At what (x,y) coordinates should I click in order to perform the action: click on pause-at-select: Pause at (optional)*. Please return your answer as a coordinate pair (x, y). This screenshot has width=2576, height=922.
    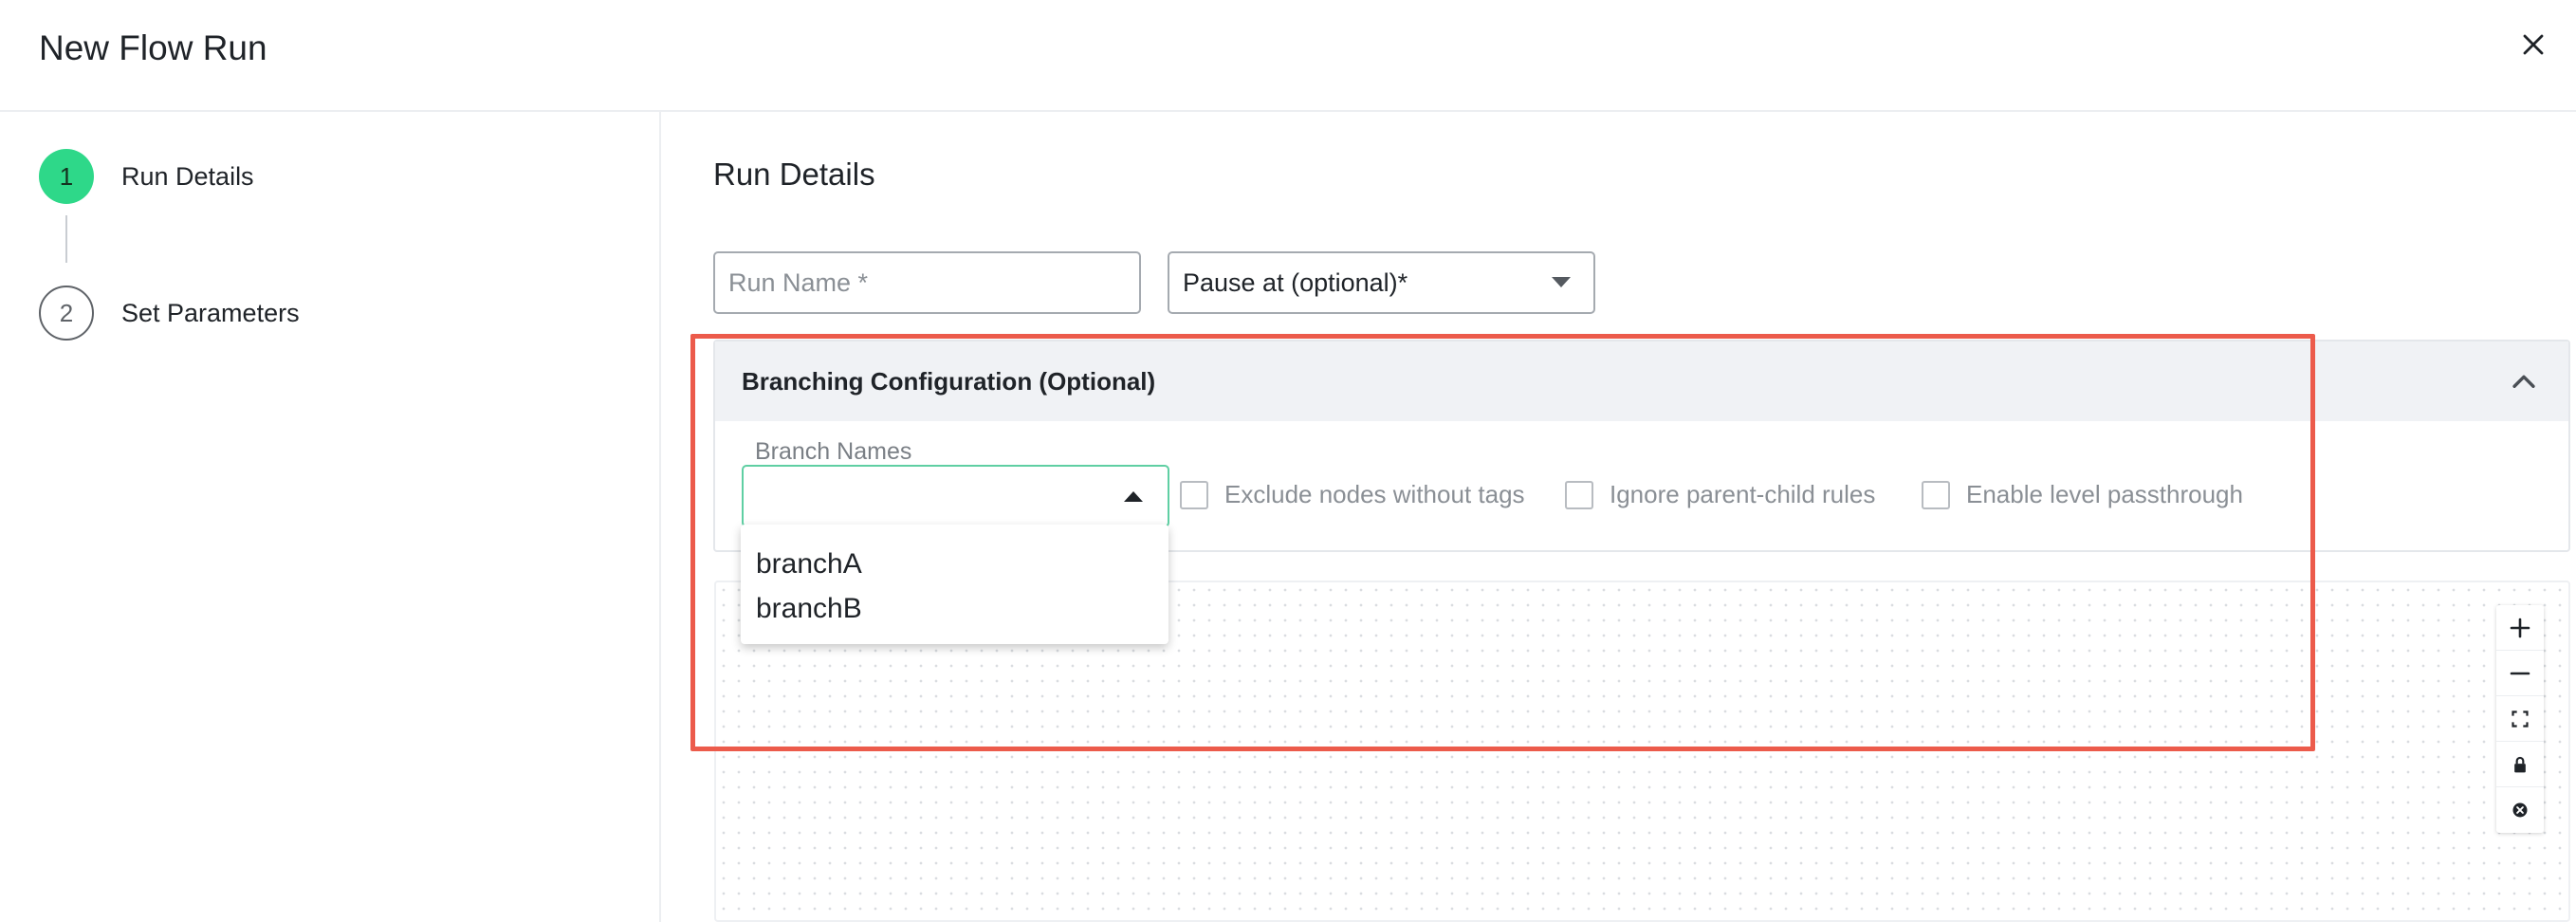
    Looking at the image, I should click on (1381, 282).